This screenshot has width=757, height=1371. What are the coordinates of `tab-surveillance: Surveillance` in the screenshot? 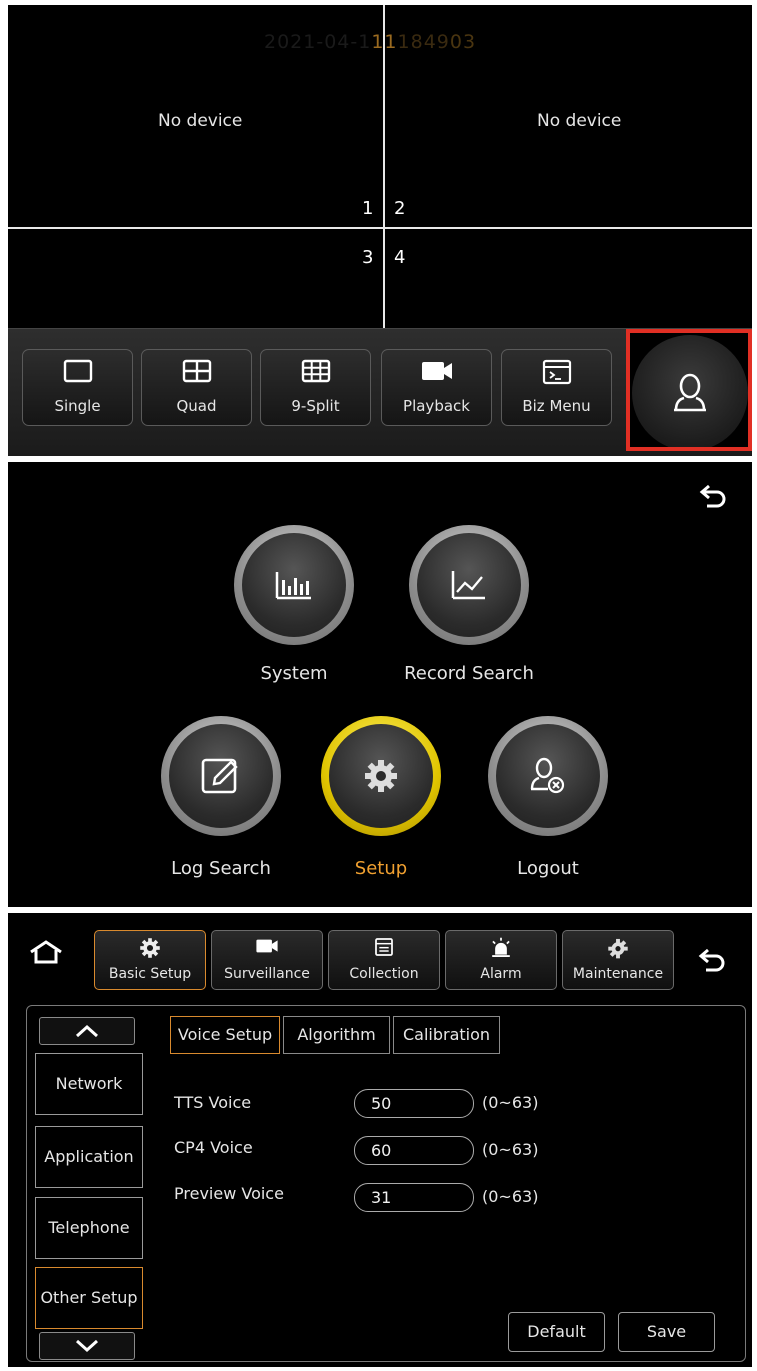 It's located at (267, 960).